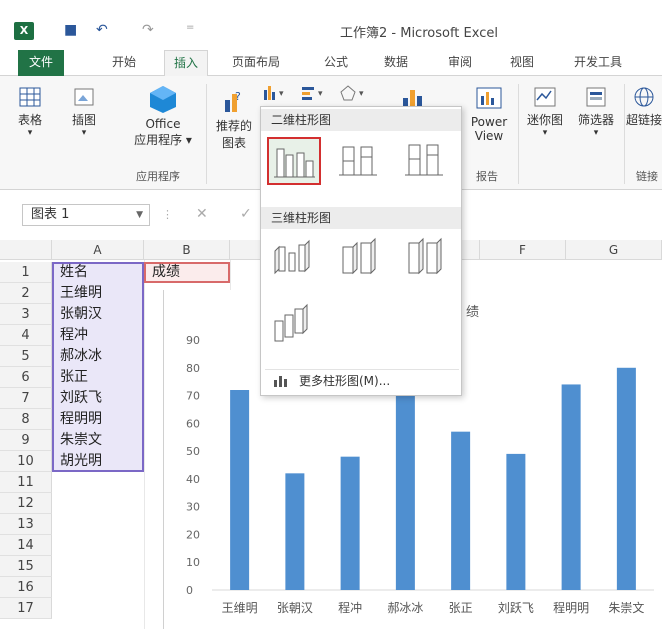  I want to click on table-icon, so click(30, 97).